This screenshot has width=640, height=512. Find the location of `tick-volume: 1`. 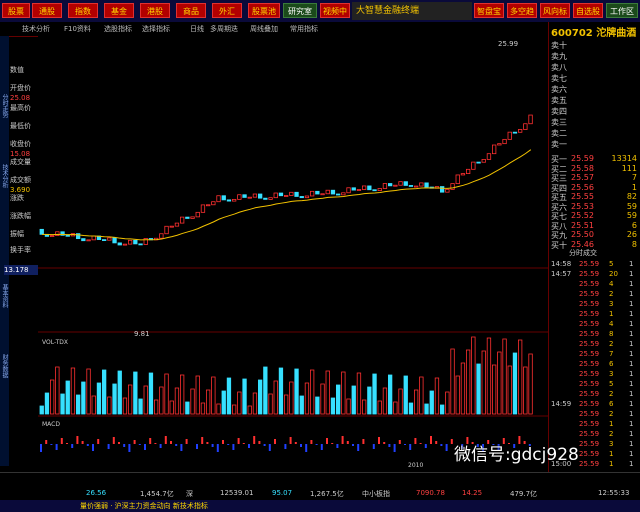

tick-volume: 1 is located at coordinates (611, 424).